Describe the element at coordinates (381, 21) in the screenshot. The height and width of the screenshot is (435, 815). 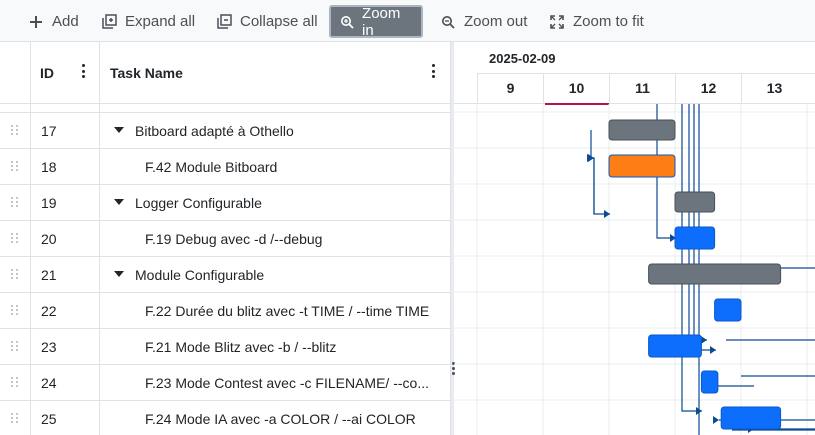
I see `zoom-in-label: Zoom in` at that location.